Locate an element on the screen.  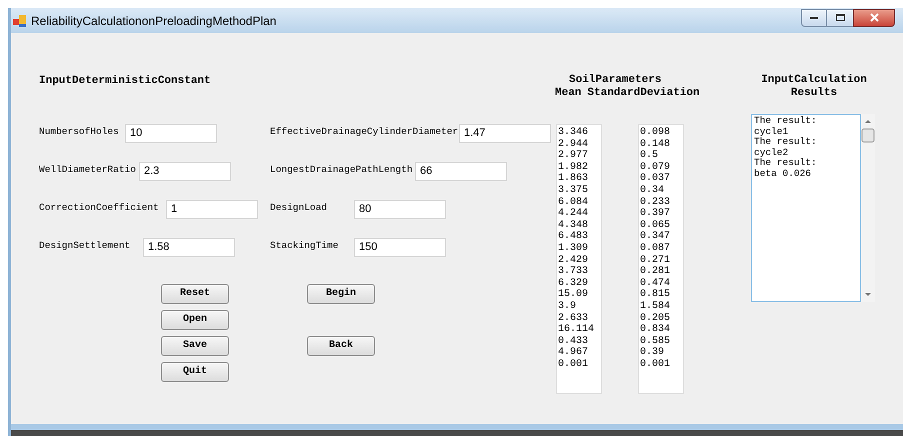
list-item: 6.084 is located at coordinates (574, 202).